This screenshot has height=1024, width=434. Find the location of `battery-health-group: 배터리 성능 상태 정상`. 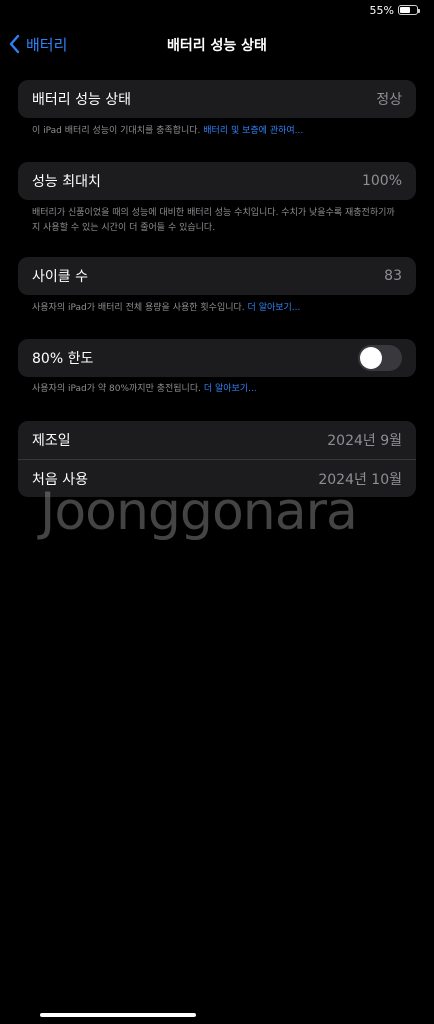

battery-health-group: 배터리 성능 상태 정상 is located at coordinates (217, 99).